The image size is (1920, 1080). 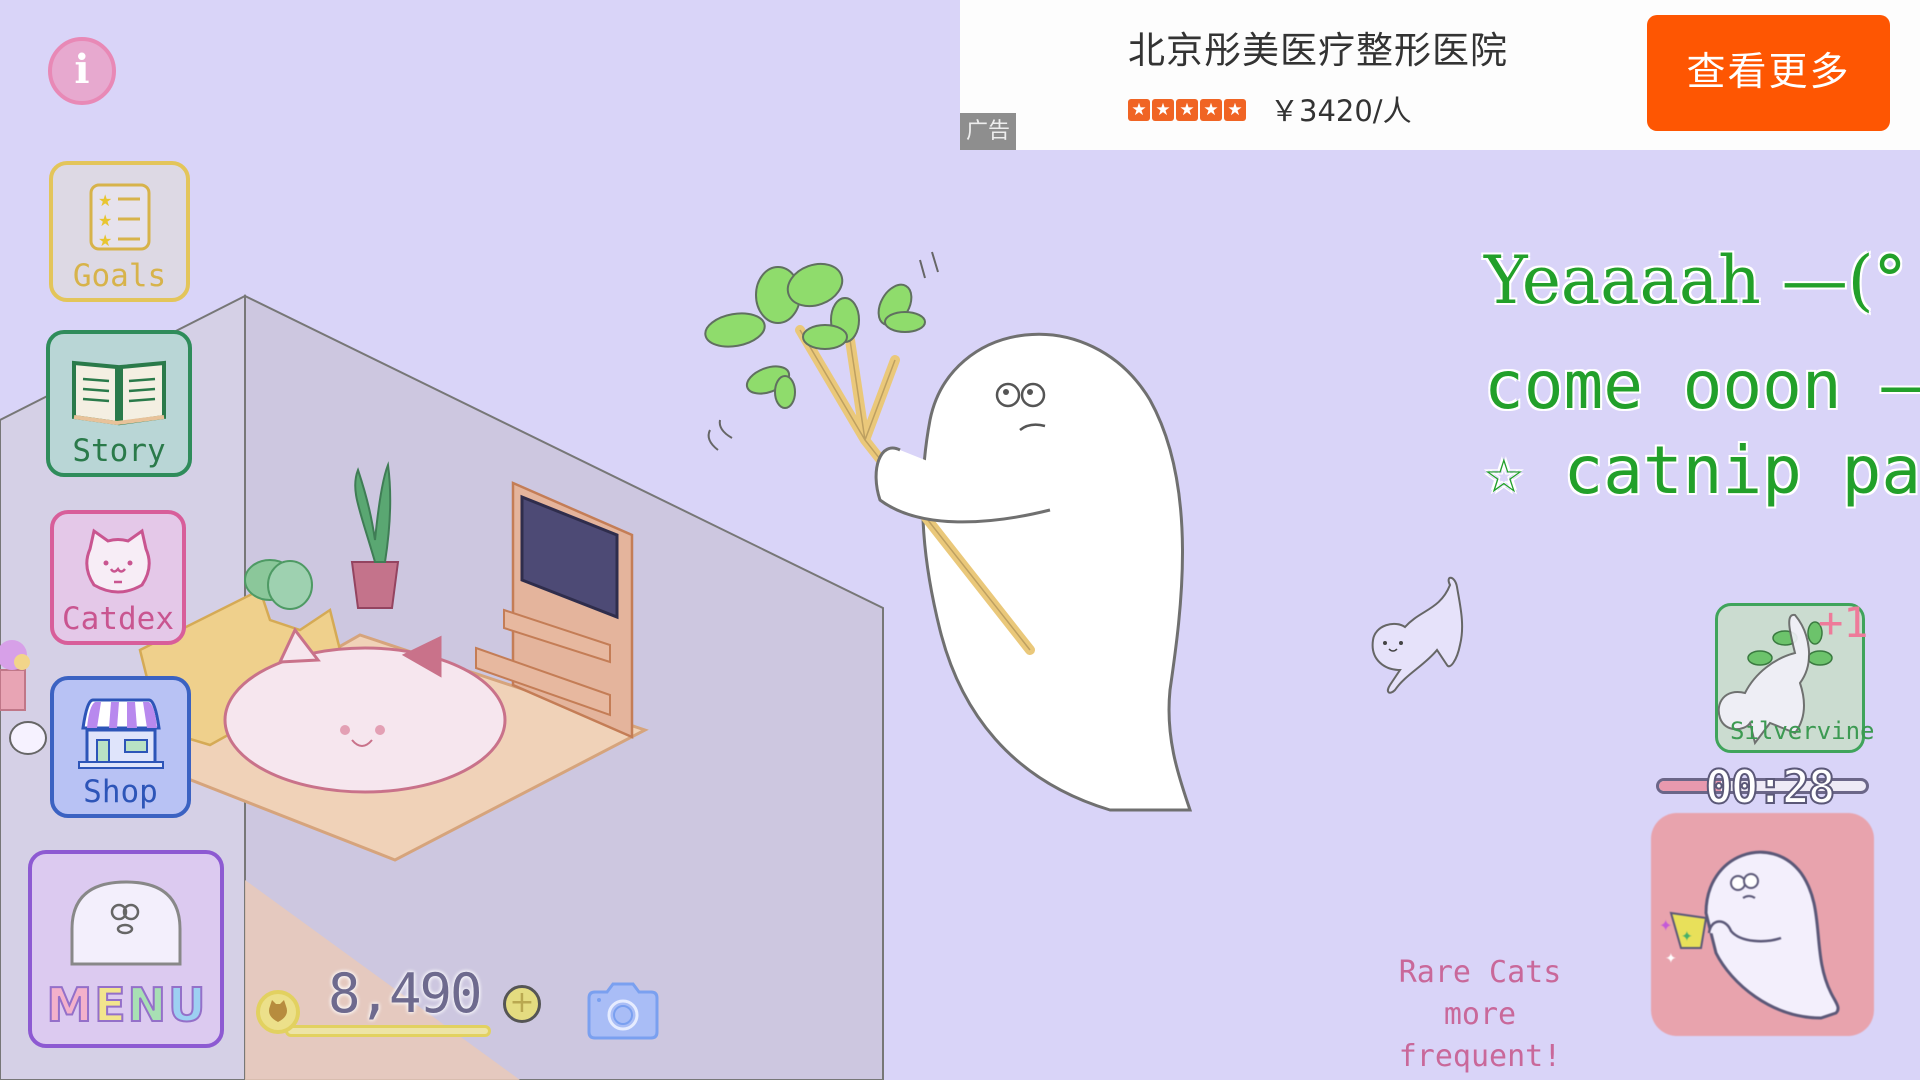 I want to click on story-label: Story, so click(x=119, y=451).